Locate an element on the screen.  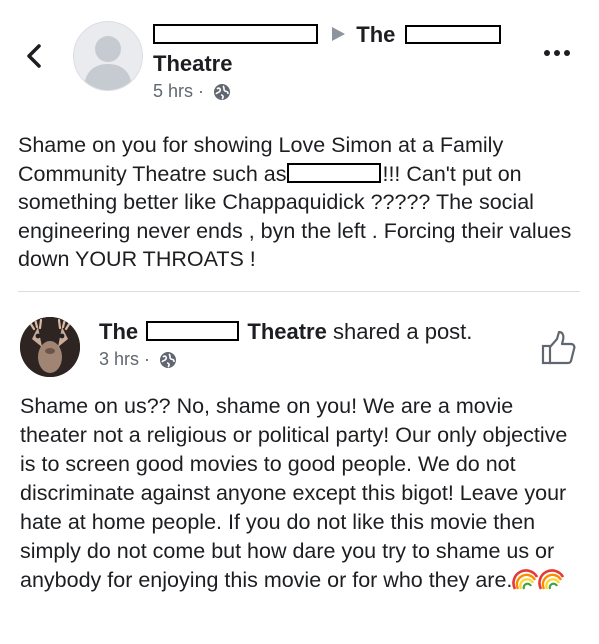
thumbs-up-icon is located at coordinates (558, 347).